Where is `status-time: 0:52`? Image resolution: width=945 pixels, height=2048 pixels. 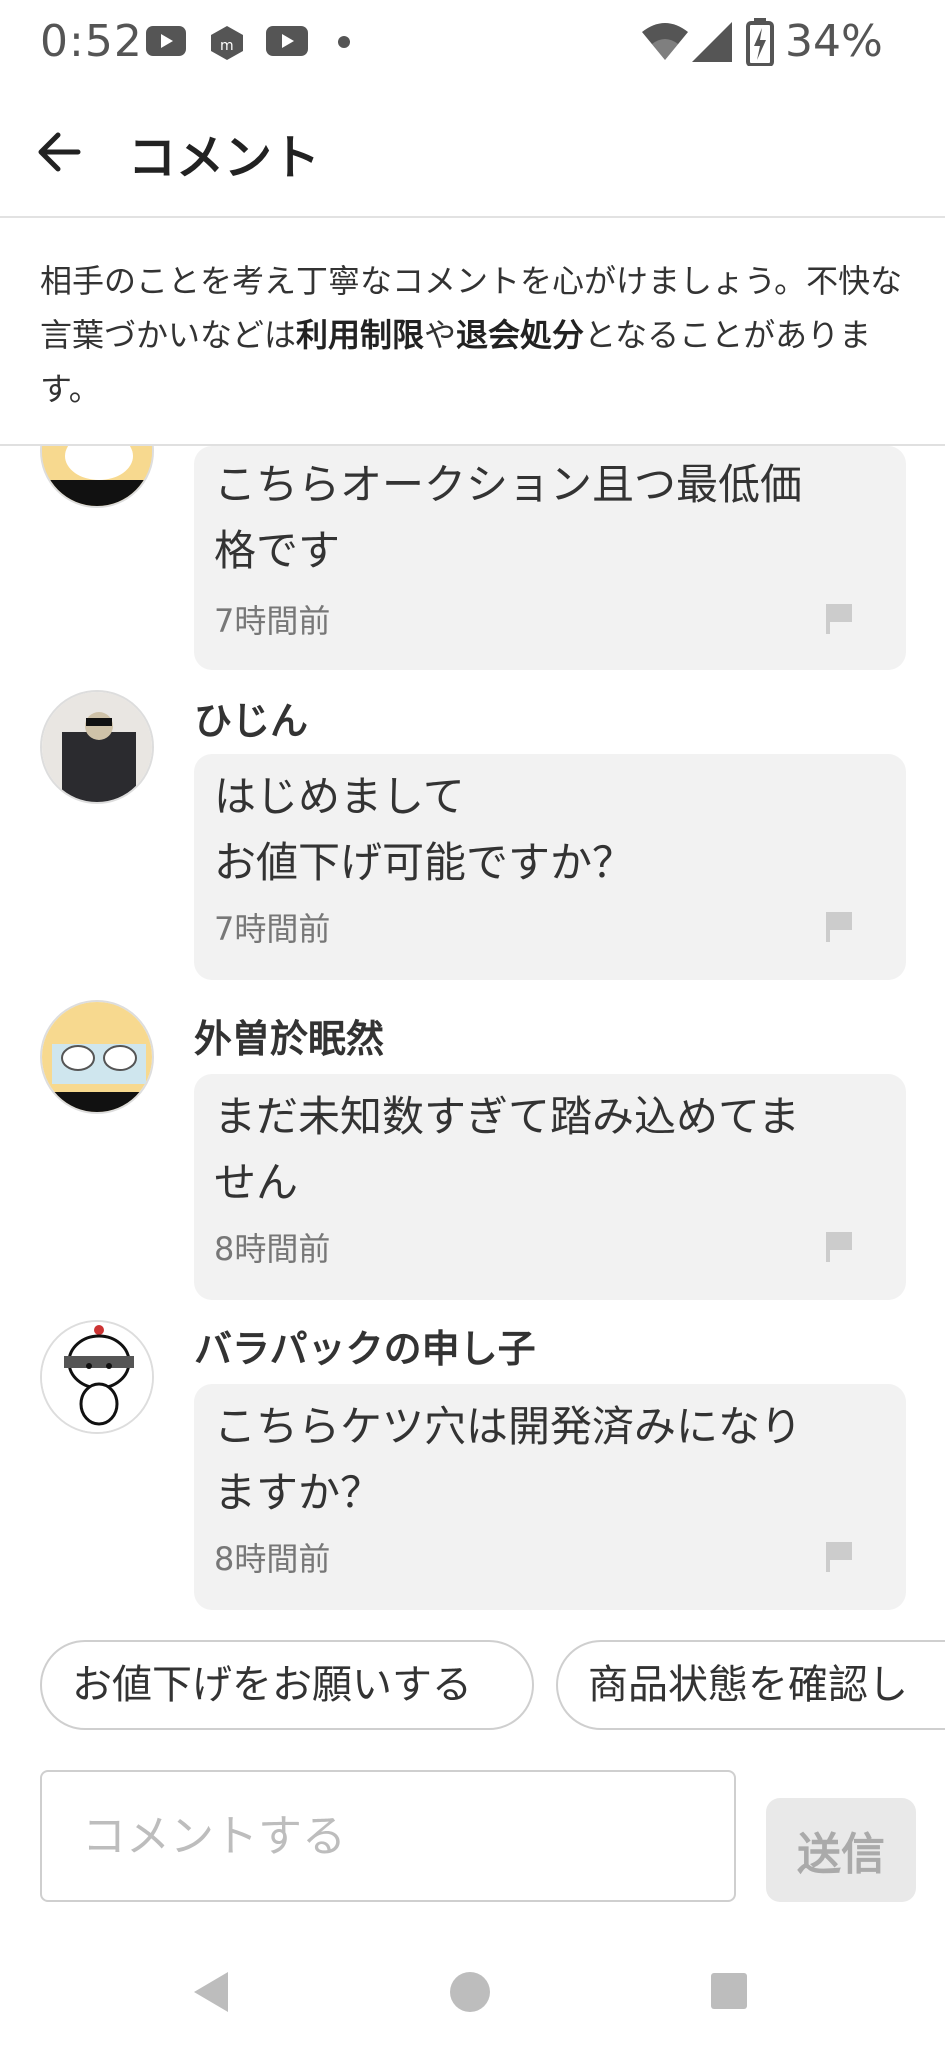 status-time: 0:52 is located at coordinates (91, 41).